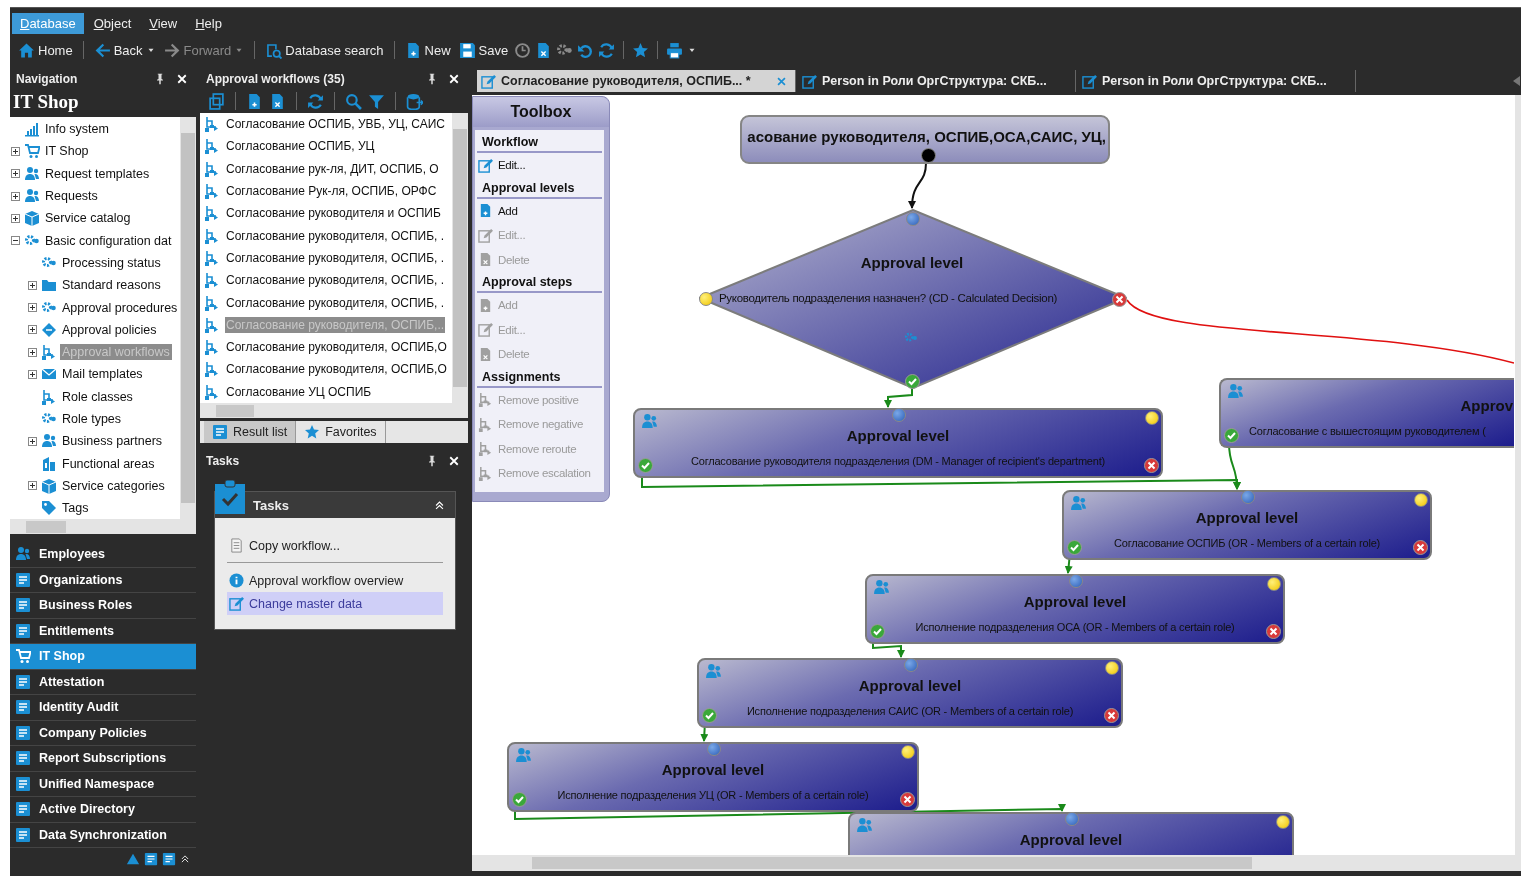  I want to click on result-tab: Favorites, so click(341, 432).